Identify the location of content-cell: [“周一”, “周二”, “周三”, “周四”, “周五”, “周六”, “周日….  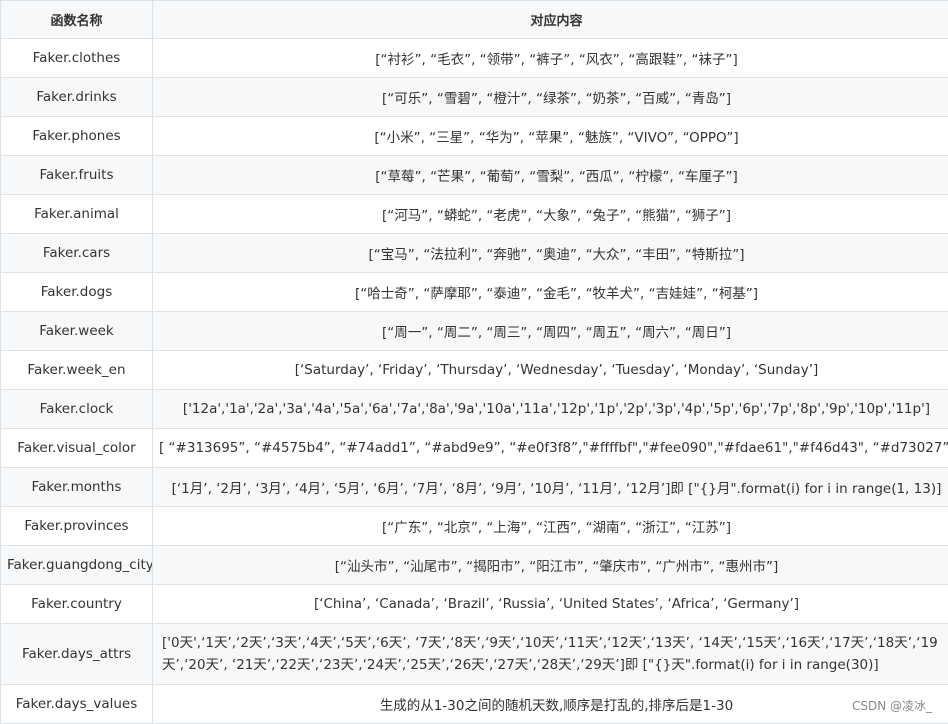
(550, 331).